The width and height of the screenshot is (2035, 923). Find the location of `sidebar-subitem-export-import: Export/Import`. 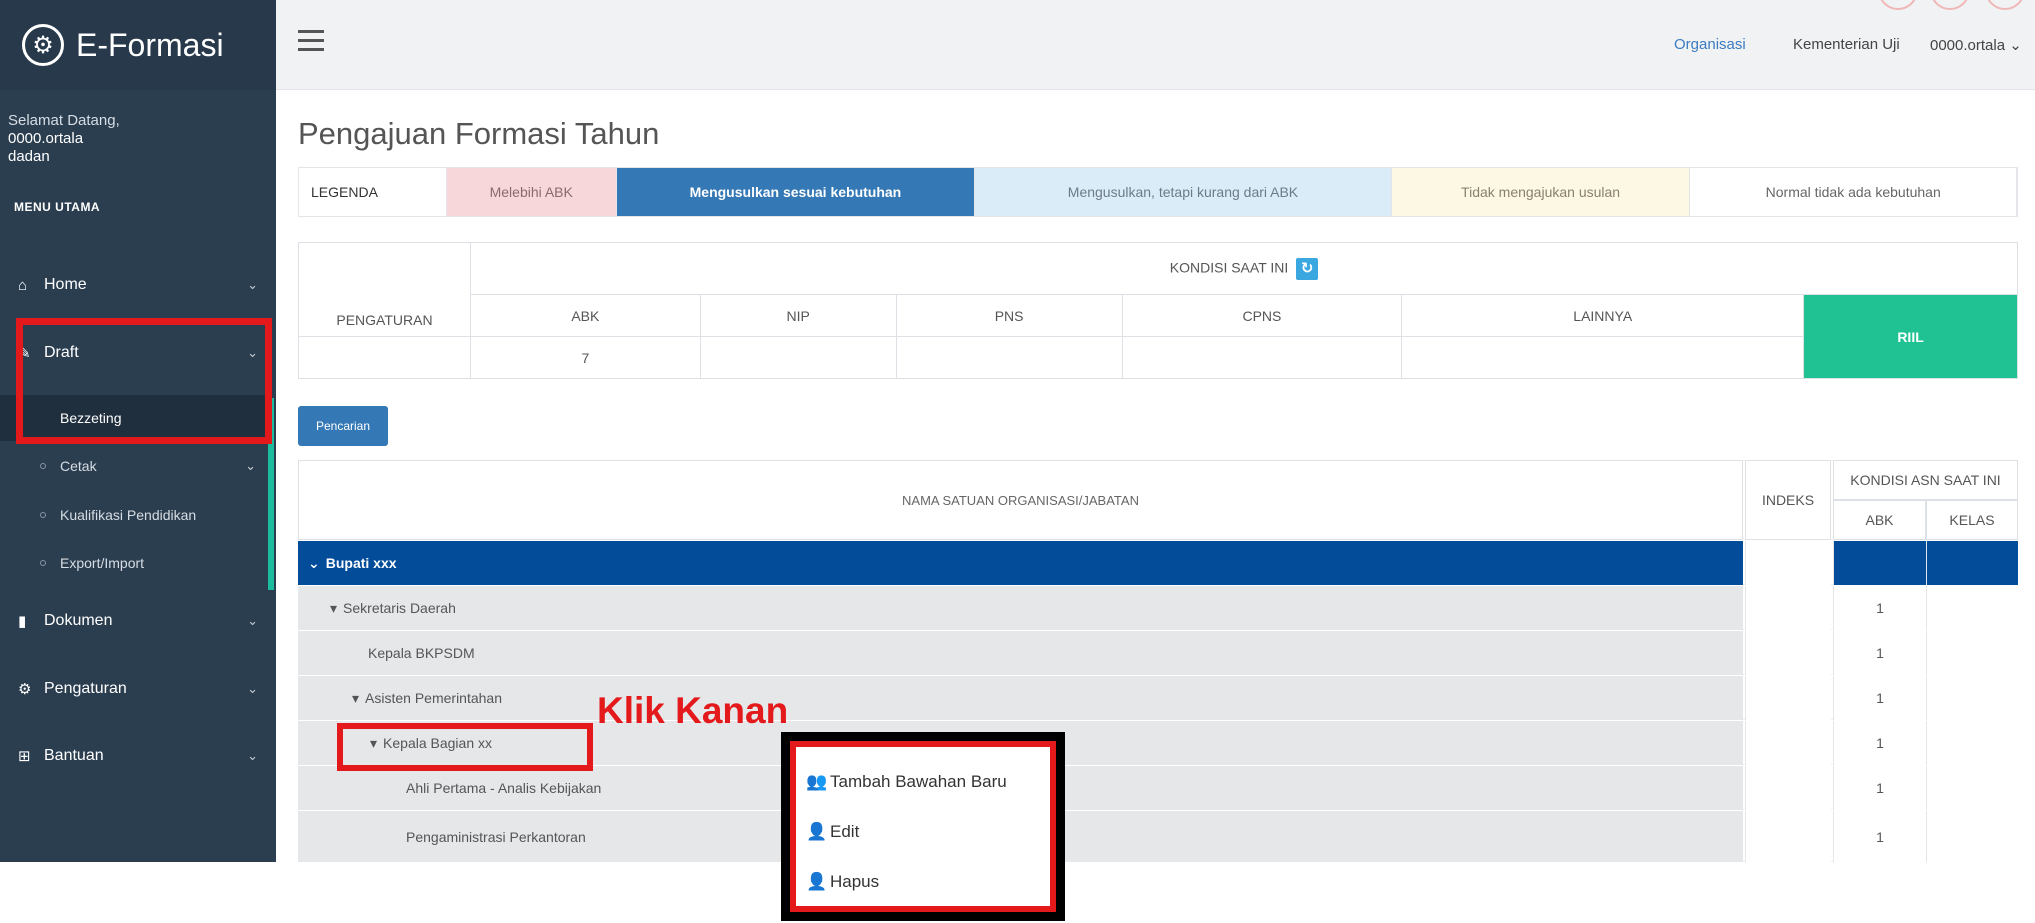

sidebar-subitem-export-import: Export/Import is located at coordinates (134, 563).